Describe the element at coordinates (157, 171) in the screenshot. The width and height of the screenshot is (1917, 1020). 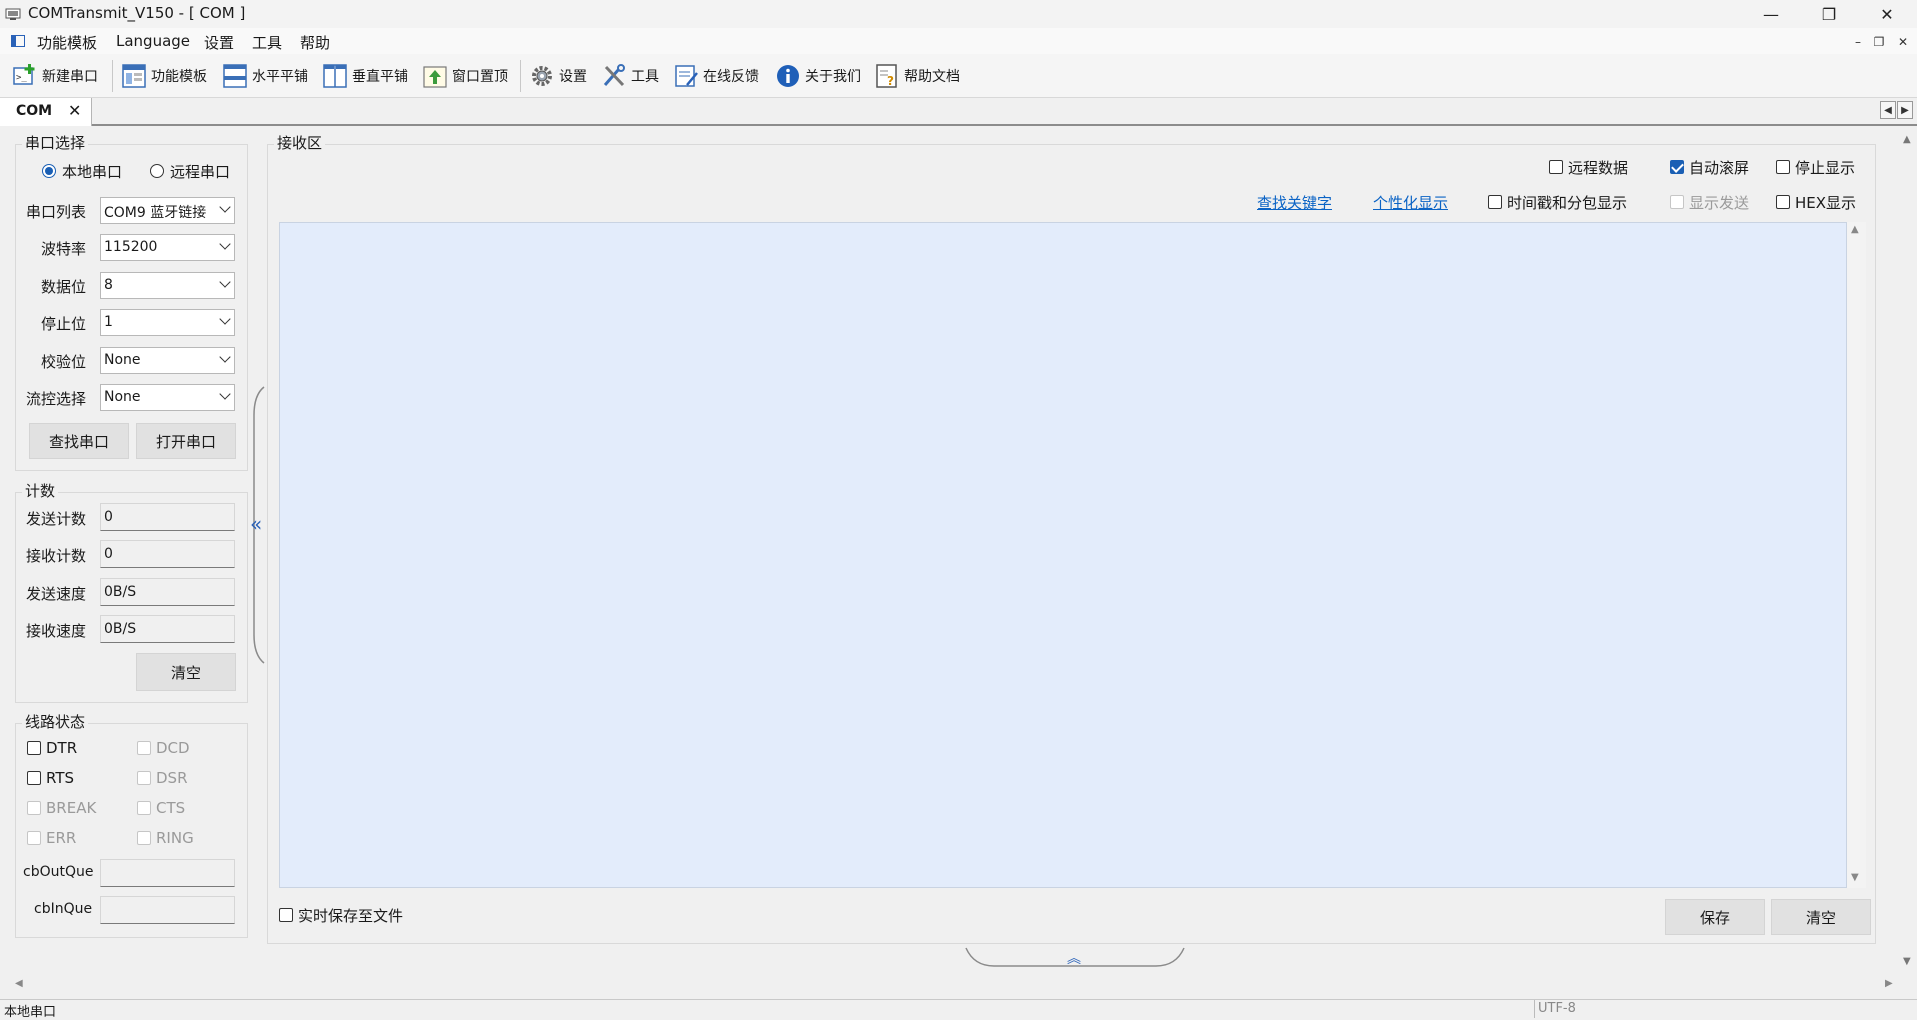
I see `remote-serial-radio` at that location.